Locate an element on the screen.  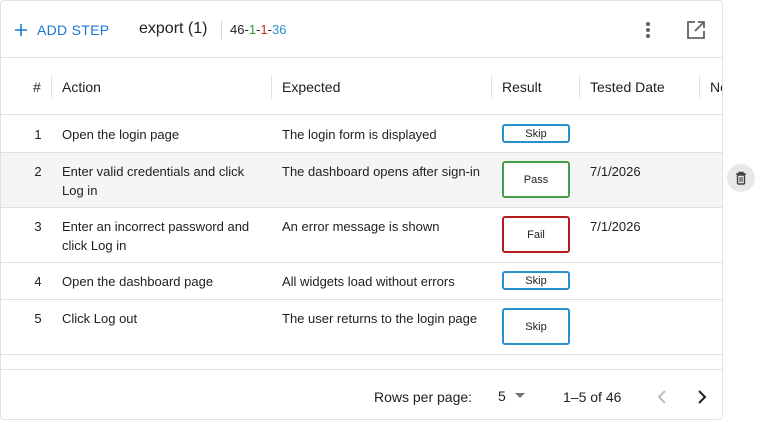
open-in-new-button is located at coordinates (696, 30).